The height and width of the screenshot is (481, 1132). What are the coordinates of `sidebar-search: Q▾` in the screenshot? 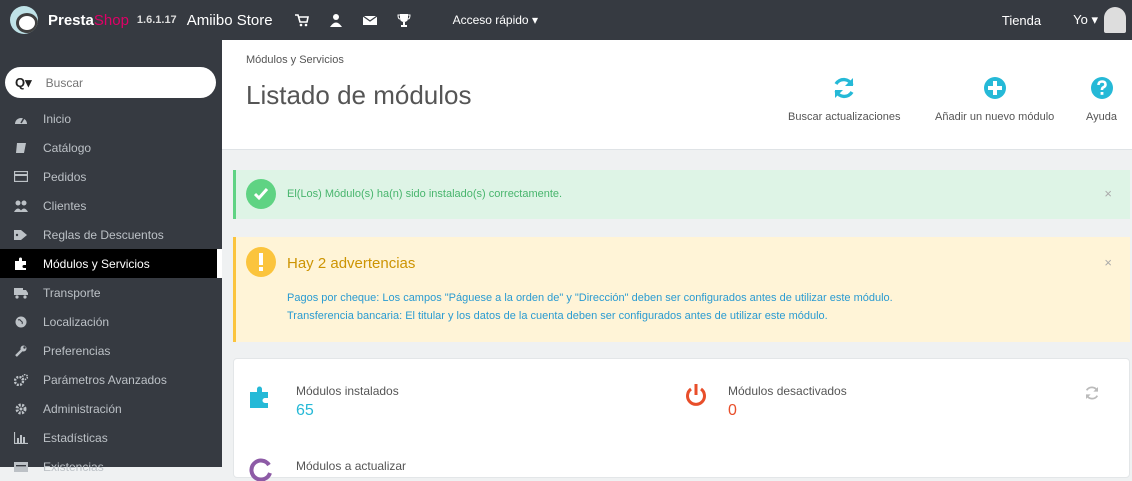 It's located at (110, 82).